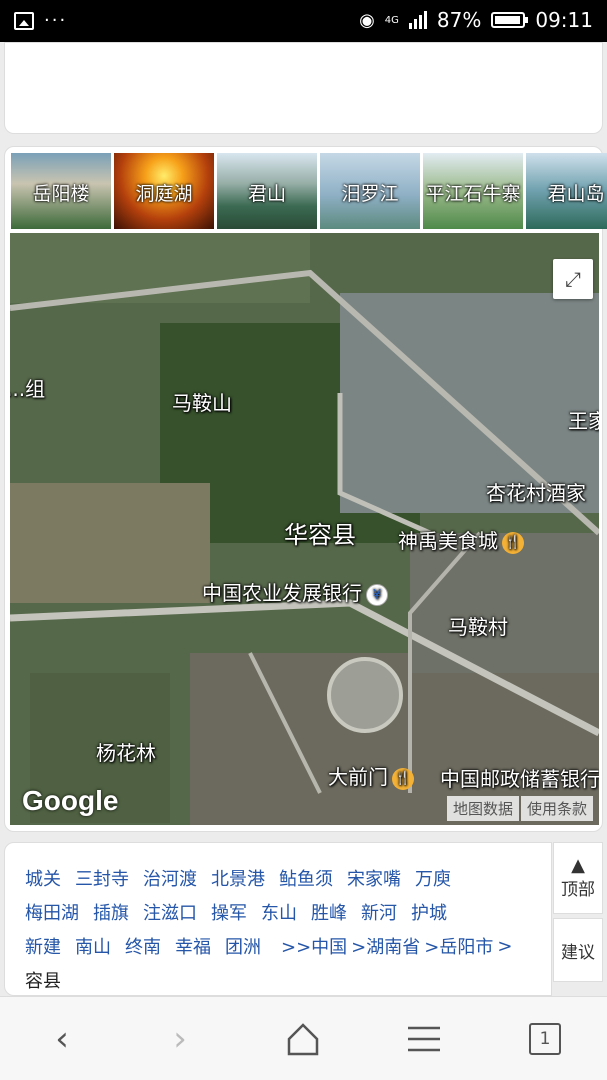 The height and width of the screenshot is (1080, 607). What do you see at coordinates (320, 535) in the screenshot?
I see `map-label: 华容县` at bounding box center [320, 535].